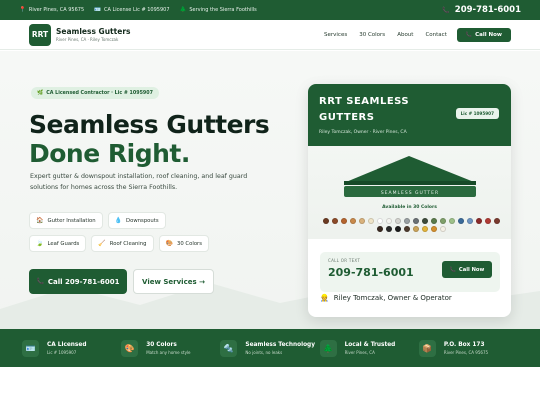  What do you see at coordinates (477, 113) in the screenshot?
I see `card-license-pill: Lic # 1095907` at bounding box center [477, 113].